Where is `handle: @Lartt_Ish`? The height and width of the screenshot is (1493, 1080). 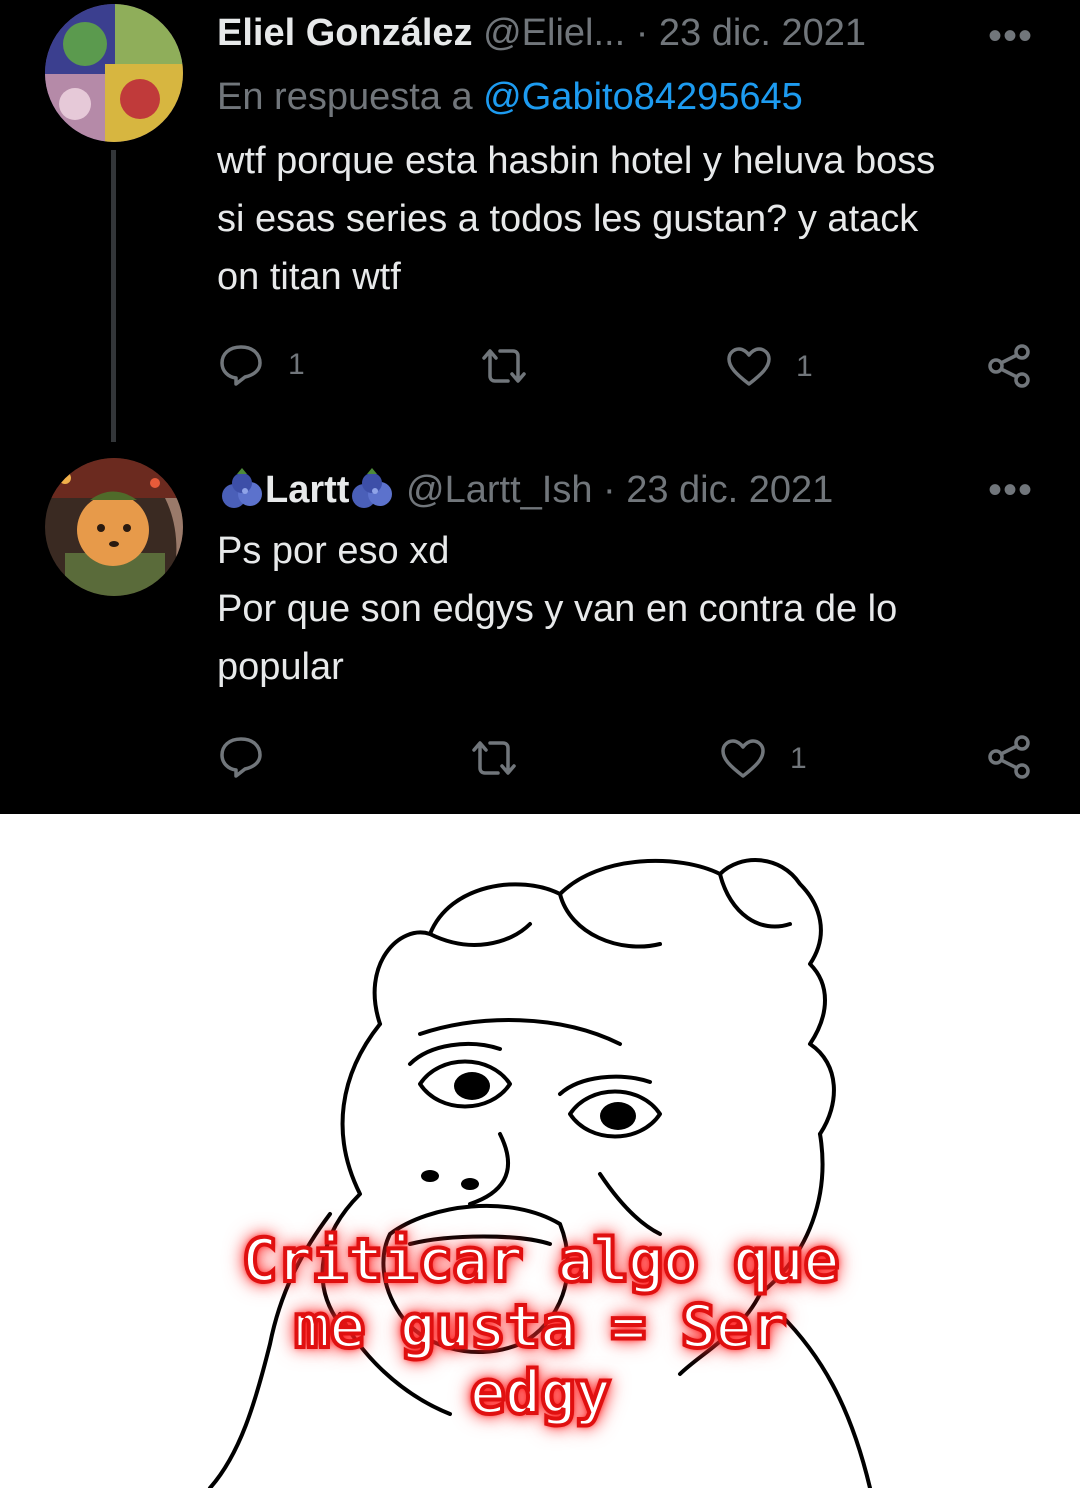 handle: @Lartt_Ish is located at coordinates (499, 490).